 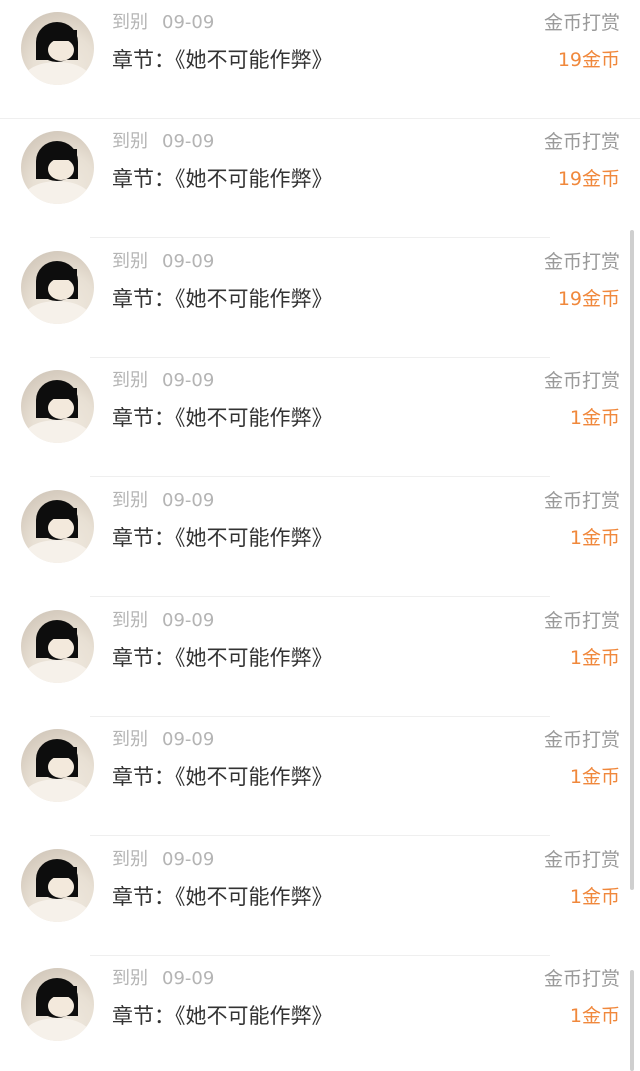 I want to click on scrollbar, so click(x=632, y=560).